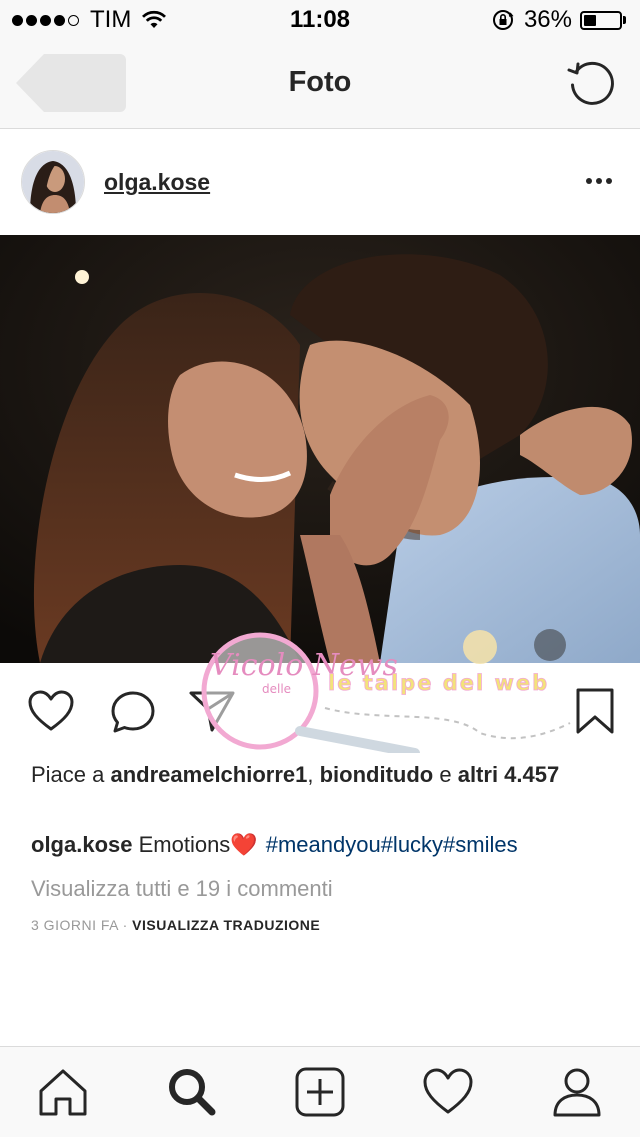 The width and height of the screenshot is (640, 1137). I want to click on bookmark-icon, so click(595, 711).